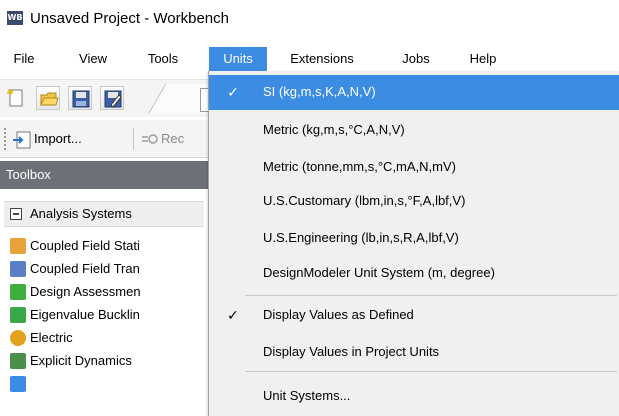 Image resolution: width=619 pixels, height=416 pixels. What do you see at coordinates (163, 59) in the screenshot?
I see `menu-tools: Tools` at bounding box center [163, 59].